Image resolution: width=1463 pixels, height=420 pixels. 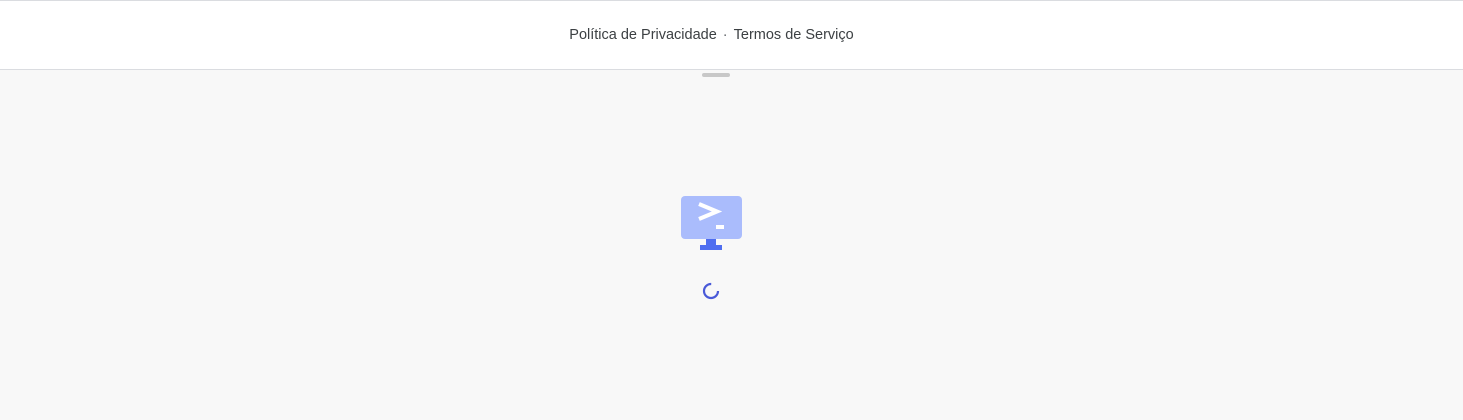 I want to click on terminal-monitor-icon, so click(x=711, y=224).